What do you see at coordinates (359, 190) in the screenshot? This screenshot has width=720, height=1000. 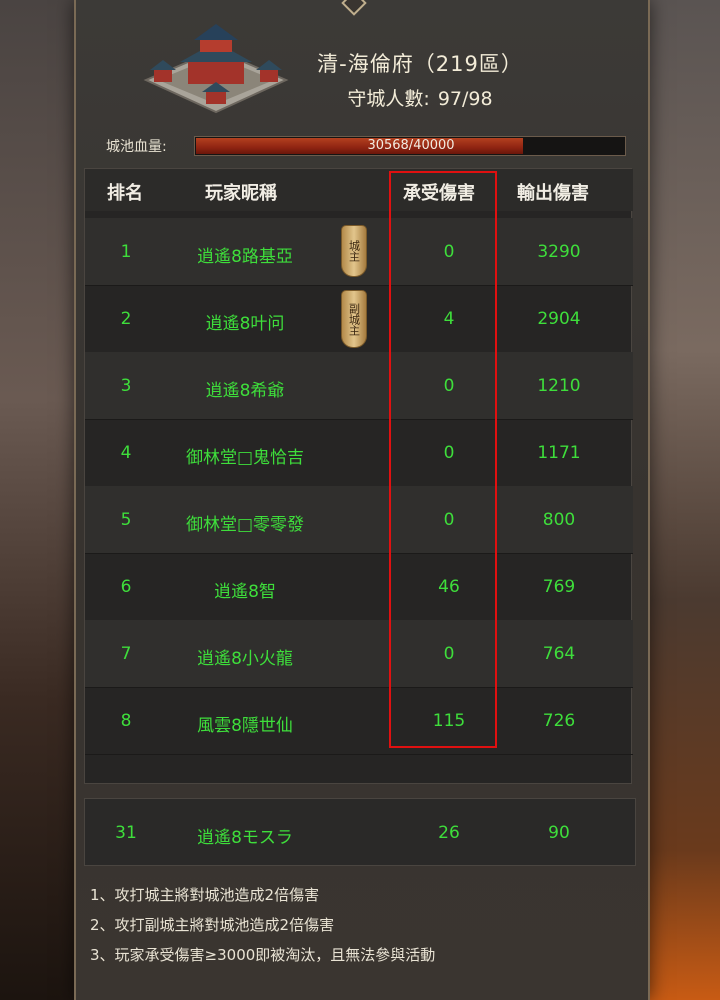 I see `table-header: 排名 玩家昵稱 承受傷害 輸出傷害` at bounding box center [359, 190].